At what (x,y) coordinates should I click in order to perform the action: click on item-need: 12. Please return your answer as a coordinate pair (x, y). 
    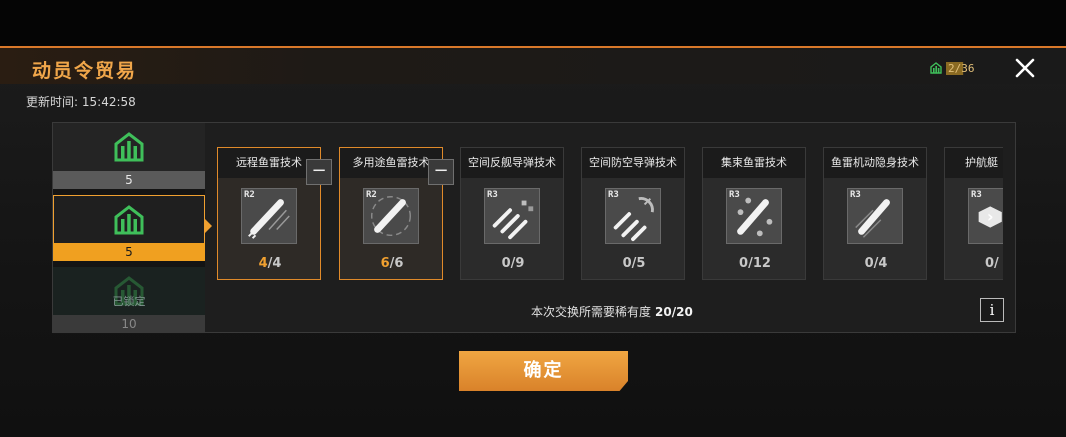
    Looking at the image, I should click on (761, 263).